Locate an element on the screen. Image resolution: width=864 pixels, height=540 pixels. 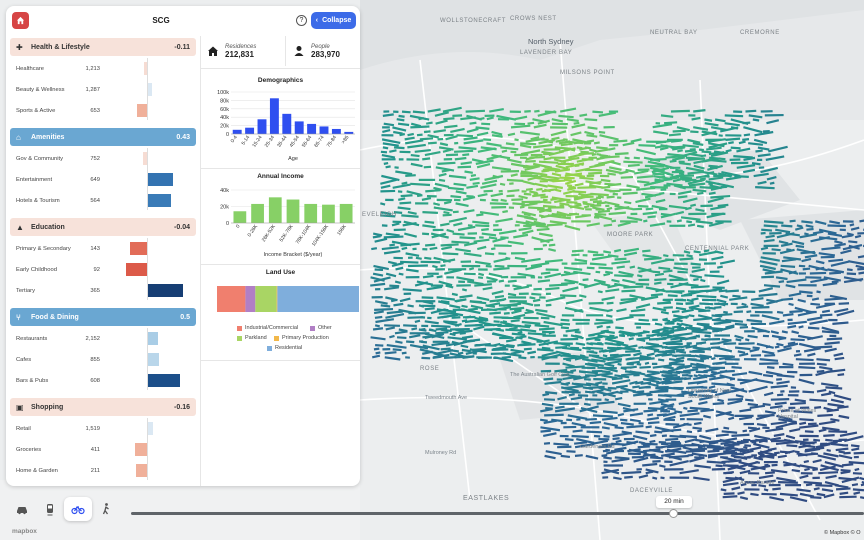
category-row: Bars & Pubs 608 is located at coordinates (103, 380).